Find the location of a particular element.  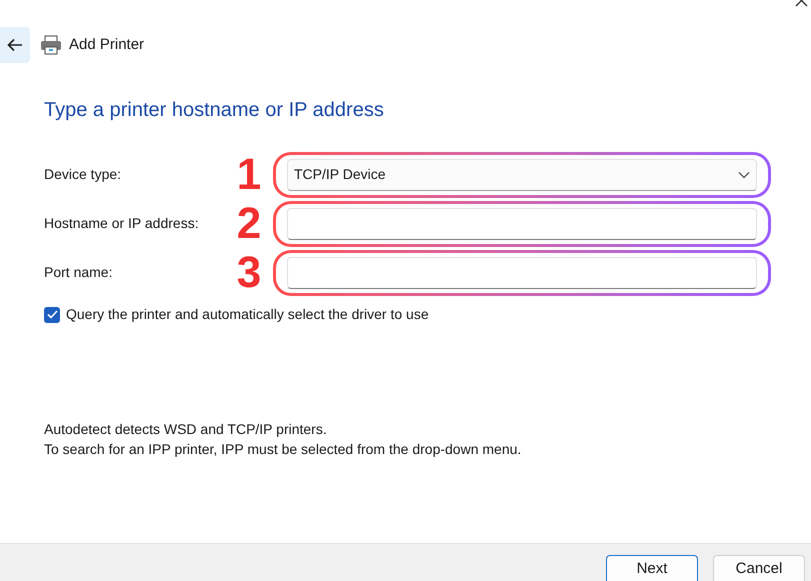

field-label: Device type: is located at coordinates (83, 174).